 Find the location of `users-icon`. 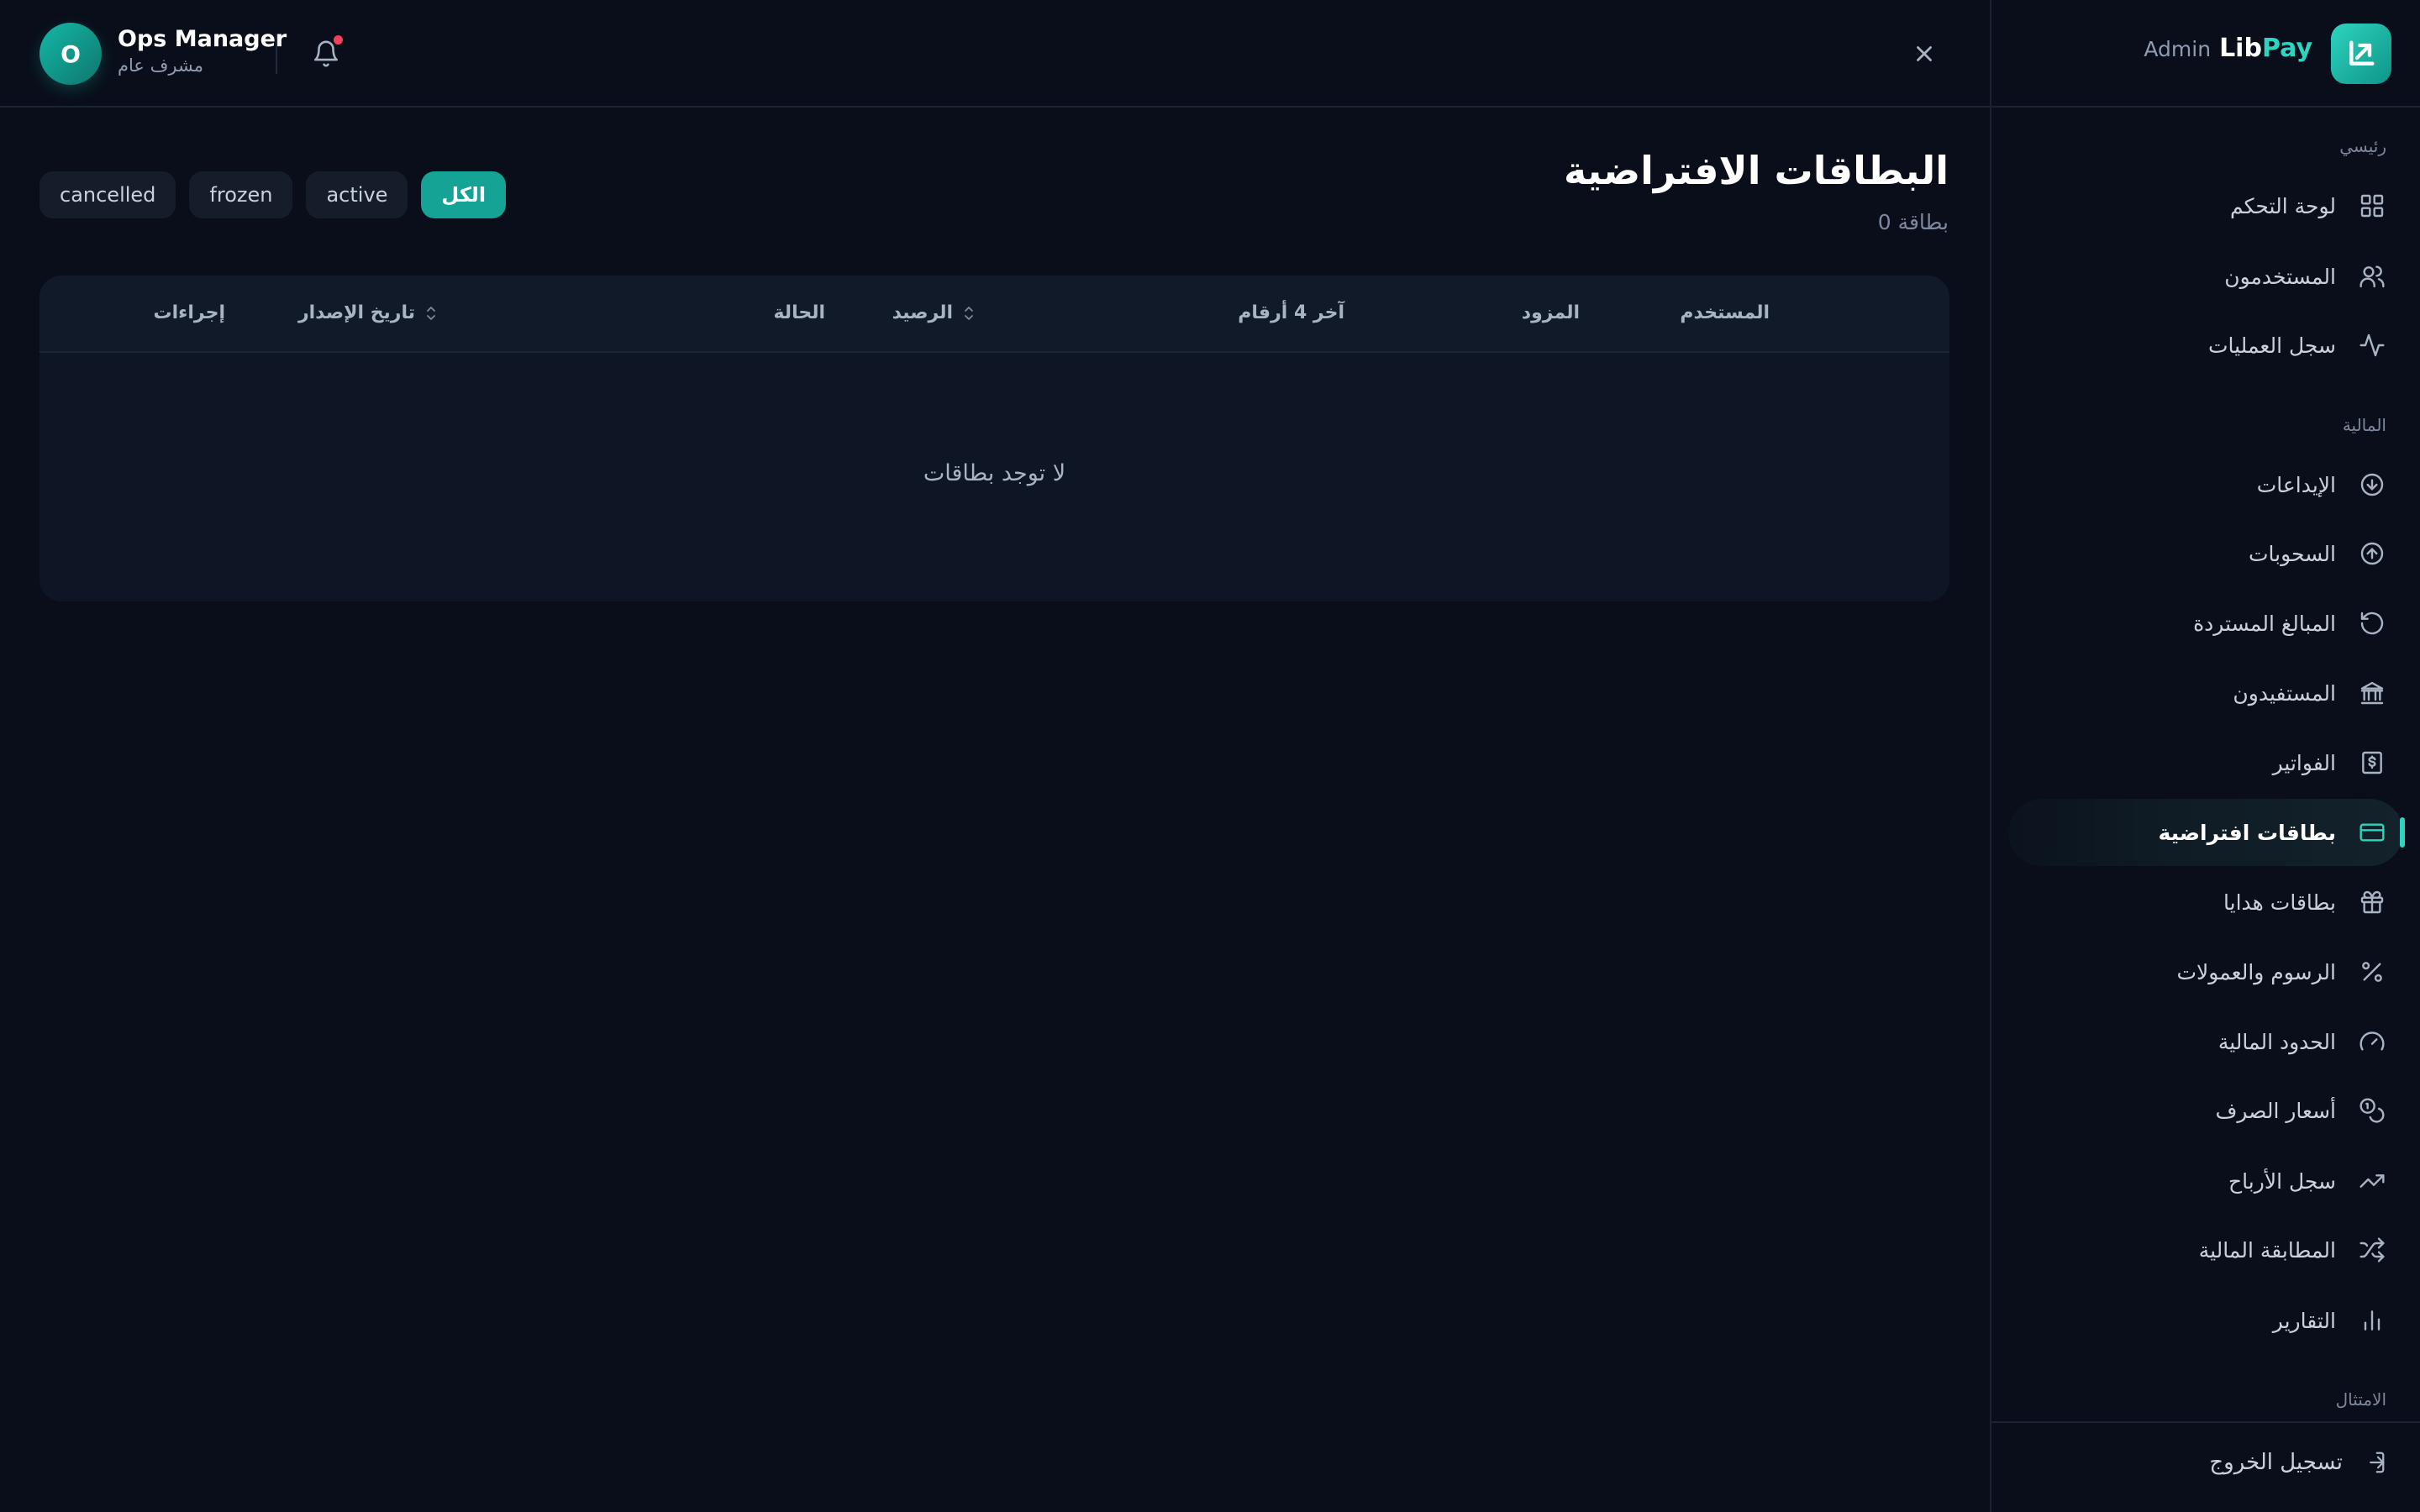

users-icon is located at coordinates (2372, 276).